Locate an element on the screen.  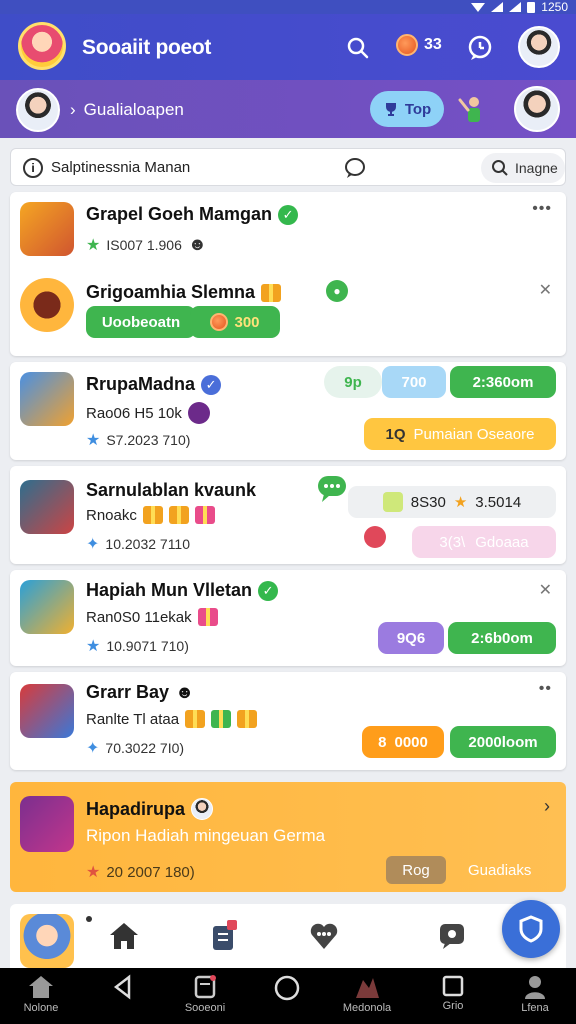
chat-button is located at coordinates (480, 48).